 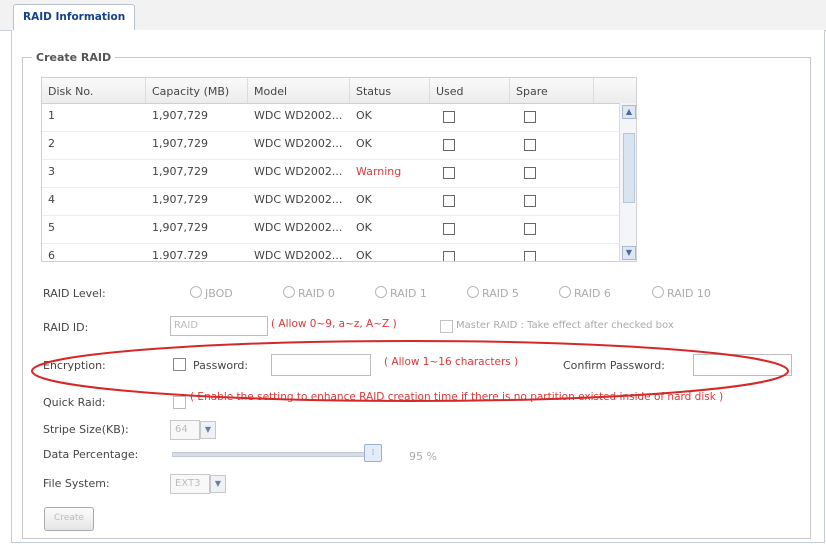 What do you see at coordinates (51, 255) in the screenshot?
I see `disk-no-cell: 6` at bounding box center [51, 255].